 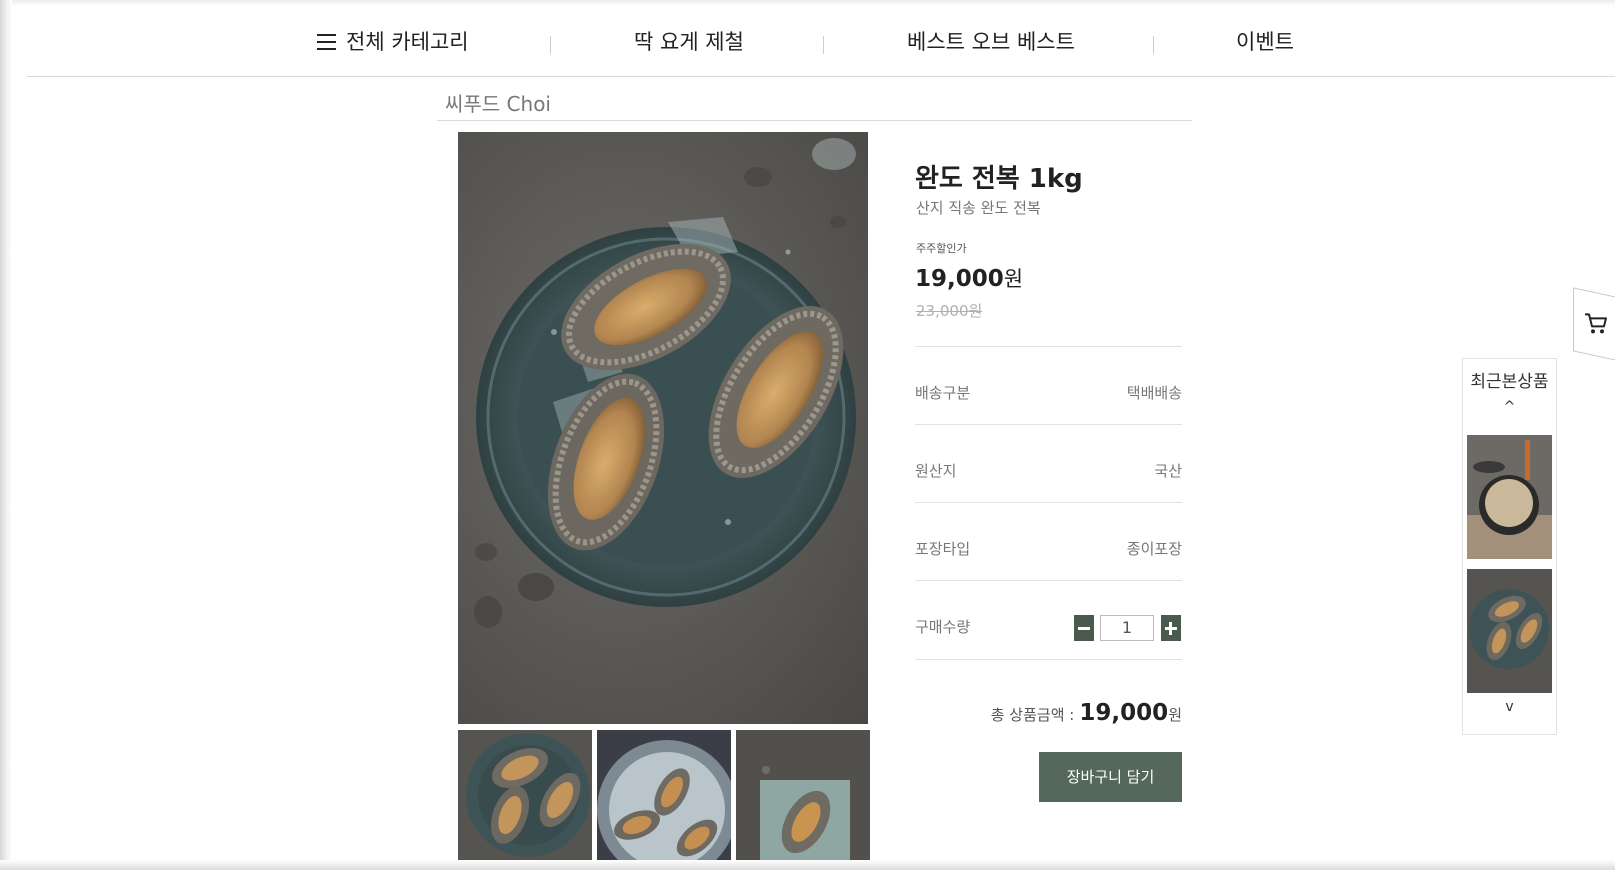 What do you see at coordinates (941, 248) in the screenshot?
I see `price-label: 주주할인가` at bounding box center [941, 248].